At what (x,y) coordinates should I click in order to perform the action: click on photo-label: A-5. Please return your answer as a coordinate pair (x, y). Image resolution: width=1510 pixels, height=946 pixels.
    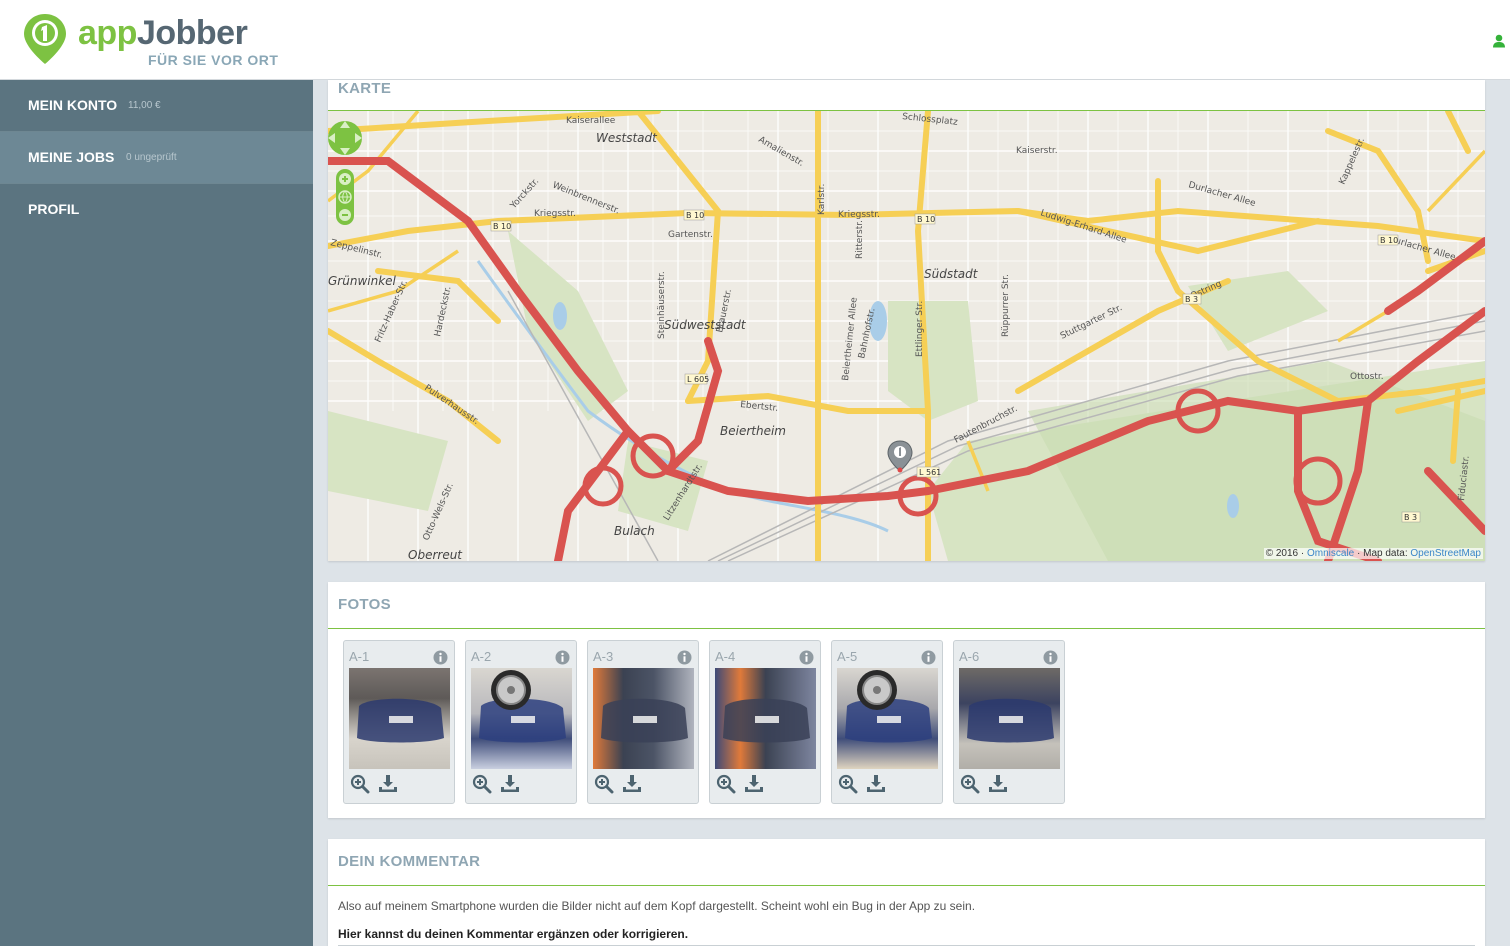
    Looking at the image, I should click on (847, 656).